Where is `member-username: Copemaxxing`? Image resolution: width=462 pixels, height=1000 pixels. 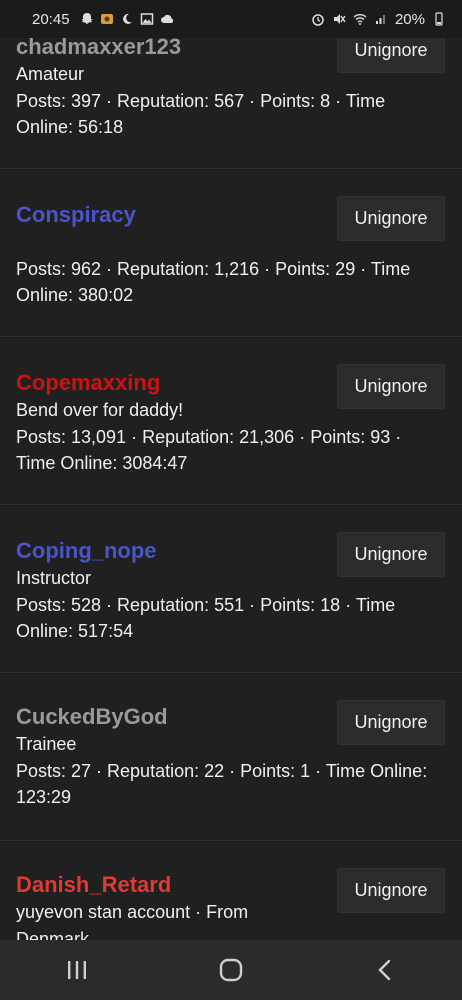 member-username: Copemaxxing is located at coordinates (88, 383).